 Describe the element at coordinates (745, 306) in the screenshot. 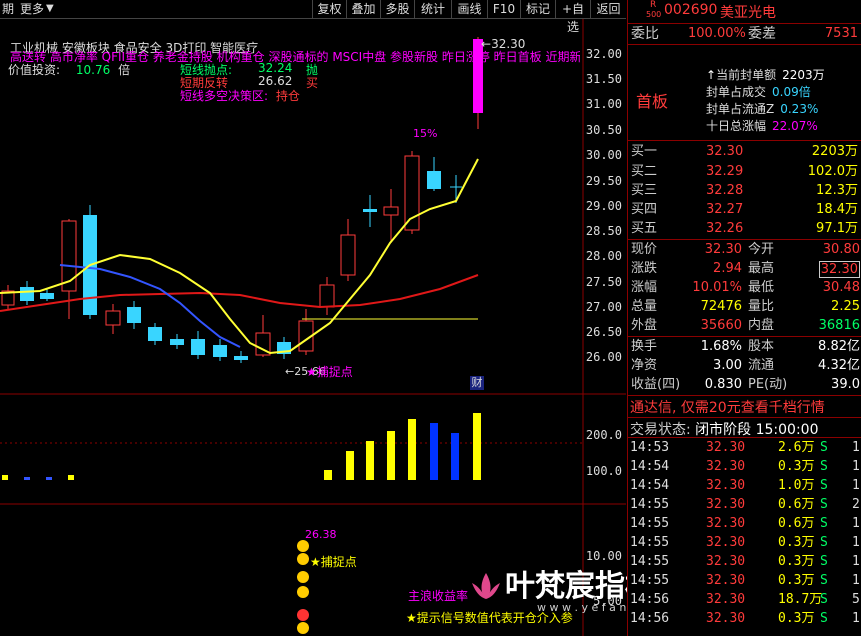

I see `stat-row: 总量 72476 量比 2.25` at that location.